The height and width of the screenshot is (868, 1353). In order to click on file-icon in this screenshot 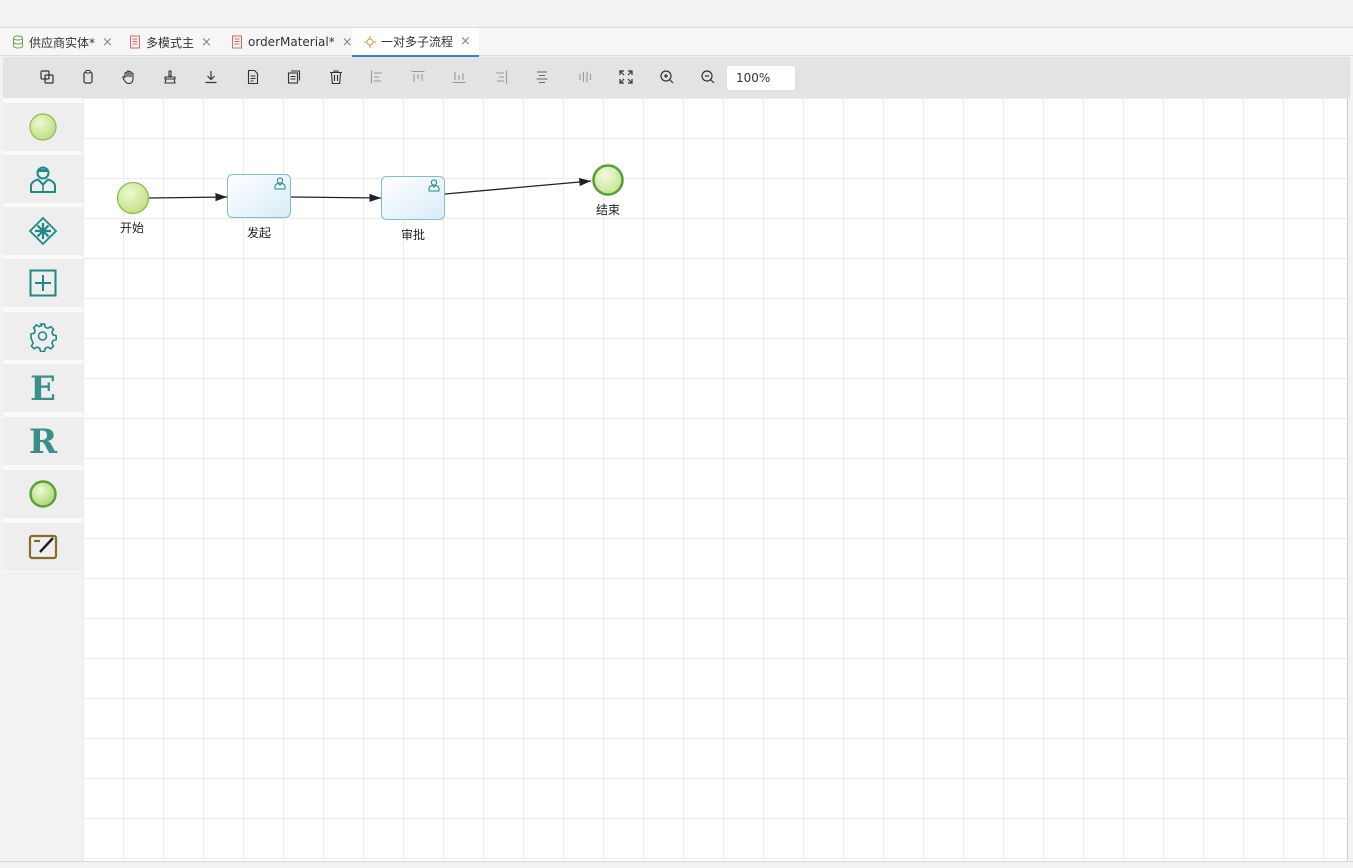, I will do `click(253, 77)`.